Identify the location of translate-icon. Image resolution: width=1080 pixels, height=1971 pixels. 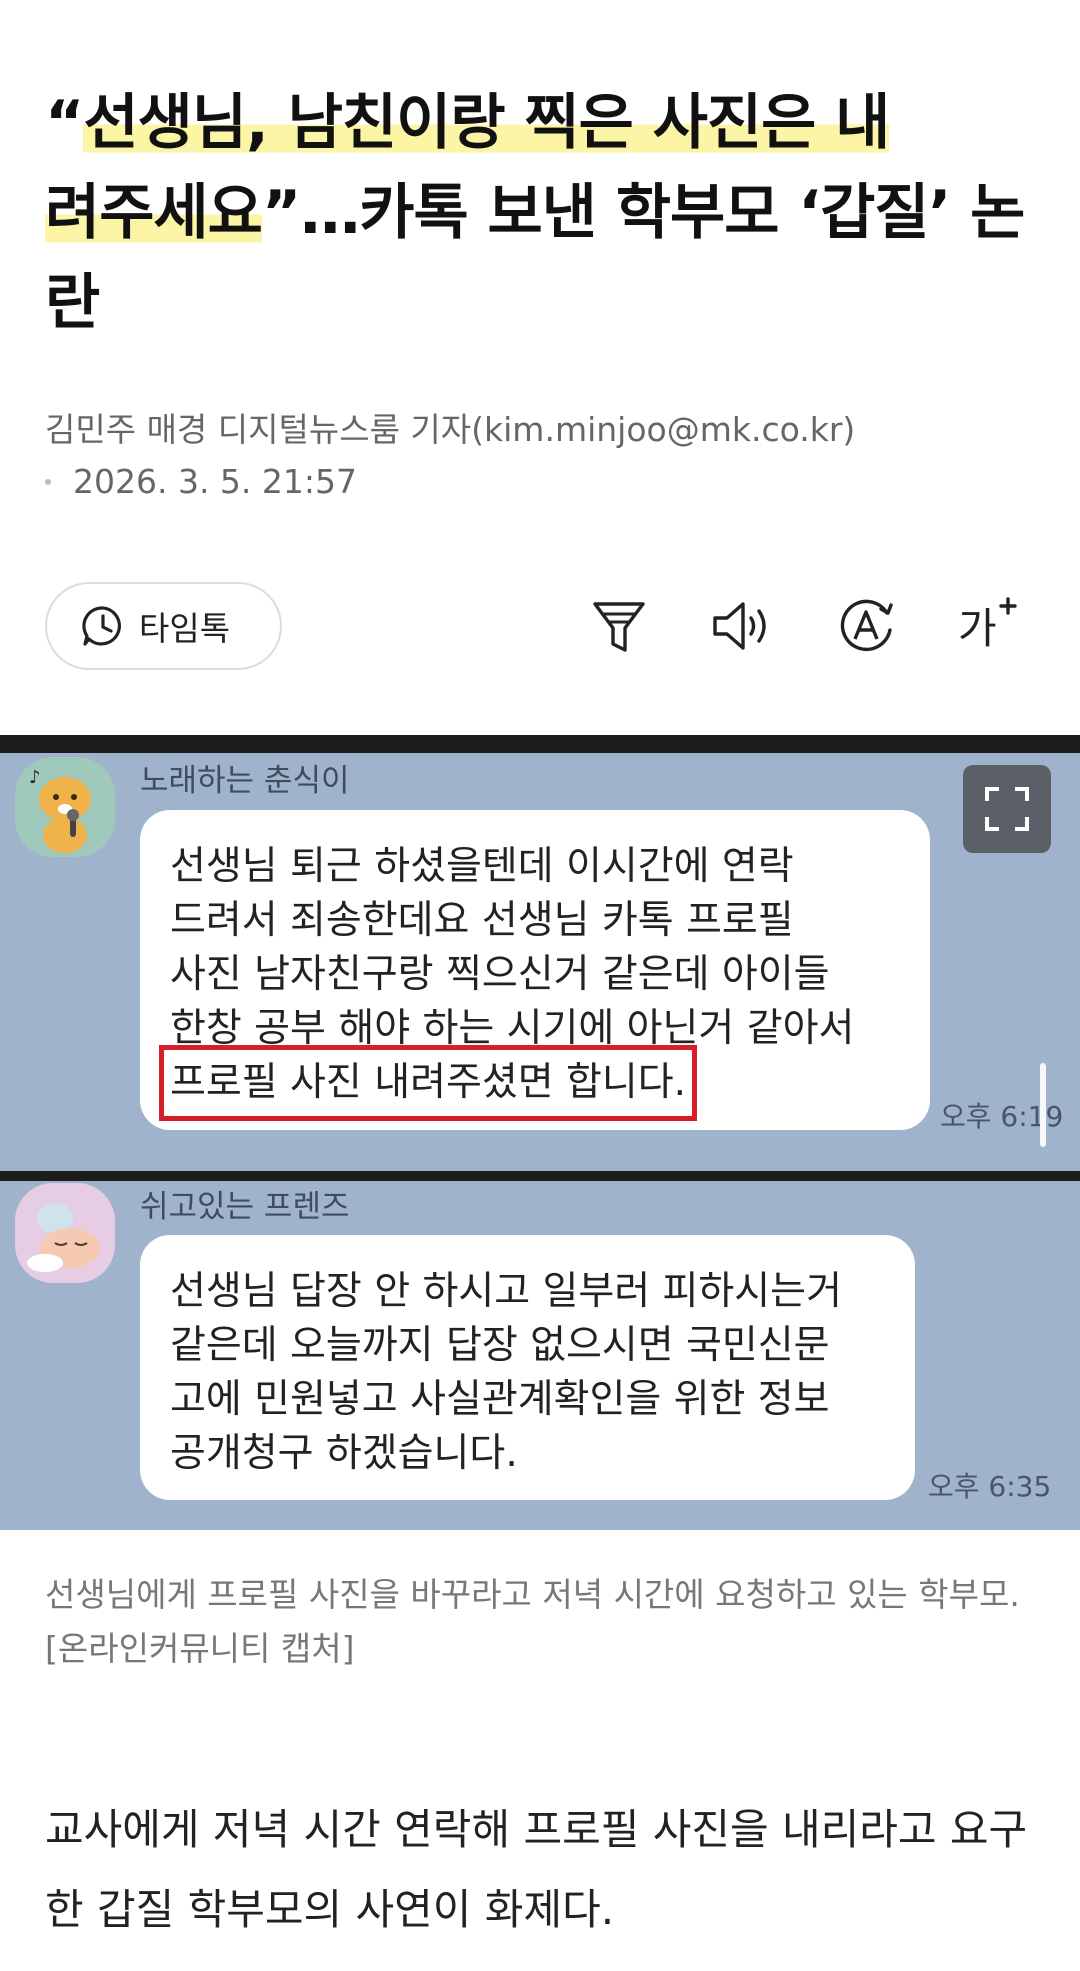
(866, 625).